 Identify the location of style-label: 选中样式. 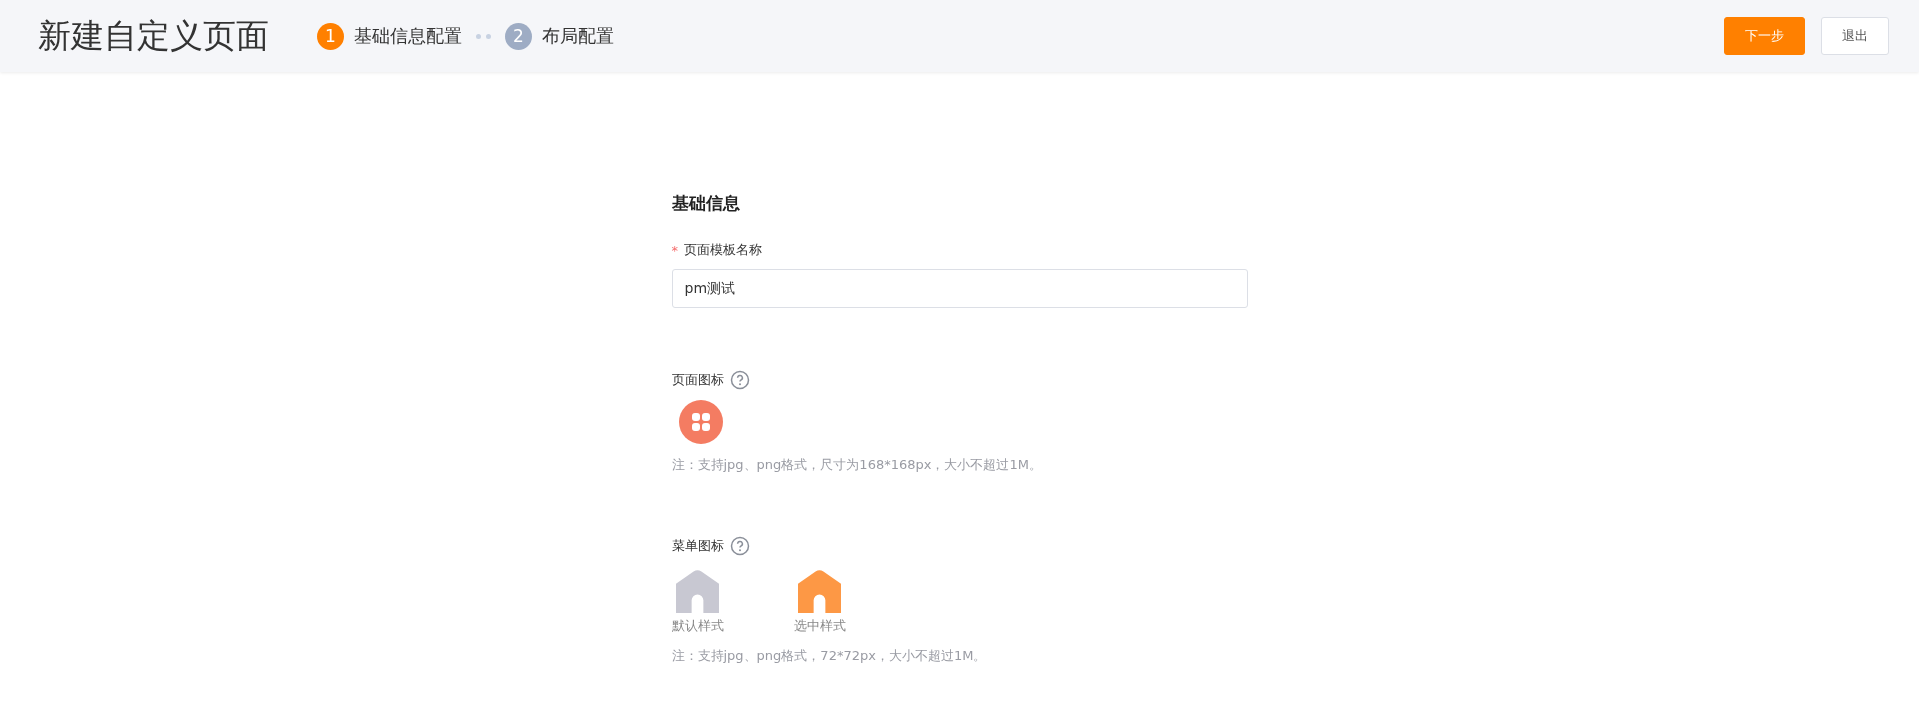
(819, 626).